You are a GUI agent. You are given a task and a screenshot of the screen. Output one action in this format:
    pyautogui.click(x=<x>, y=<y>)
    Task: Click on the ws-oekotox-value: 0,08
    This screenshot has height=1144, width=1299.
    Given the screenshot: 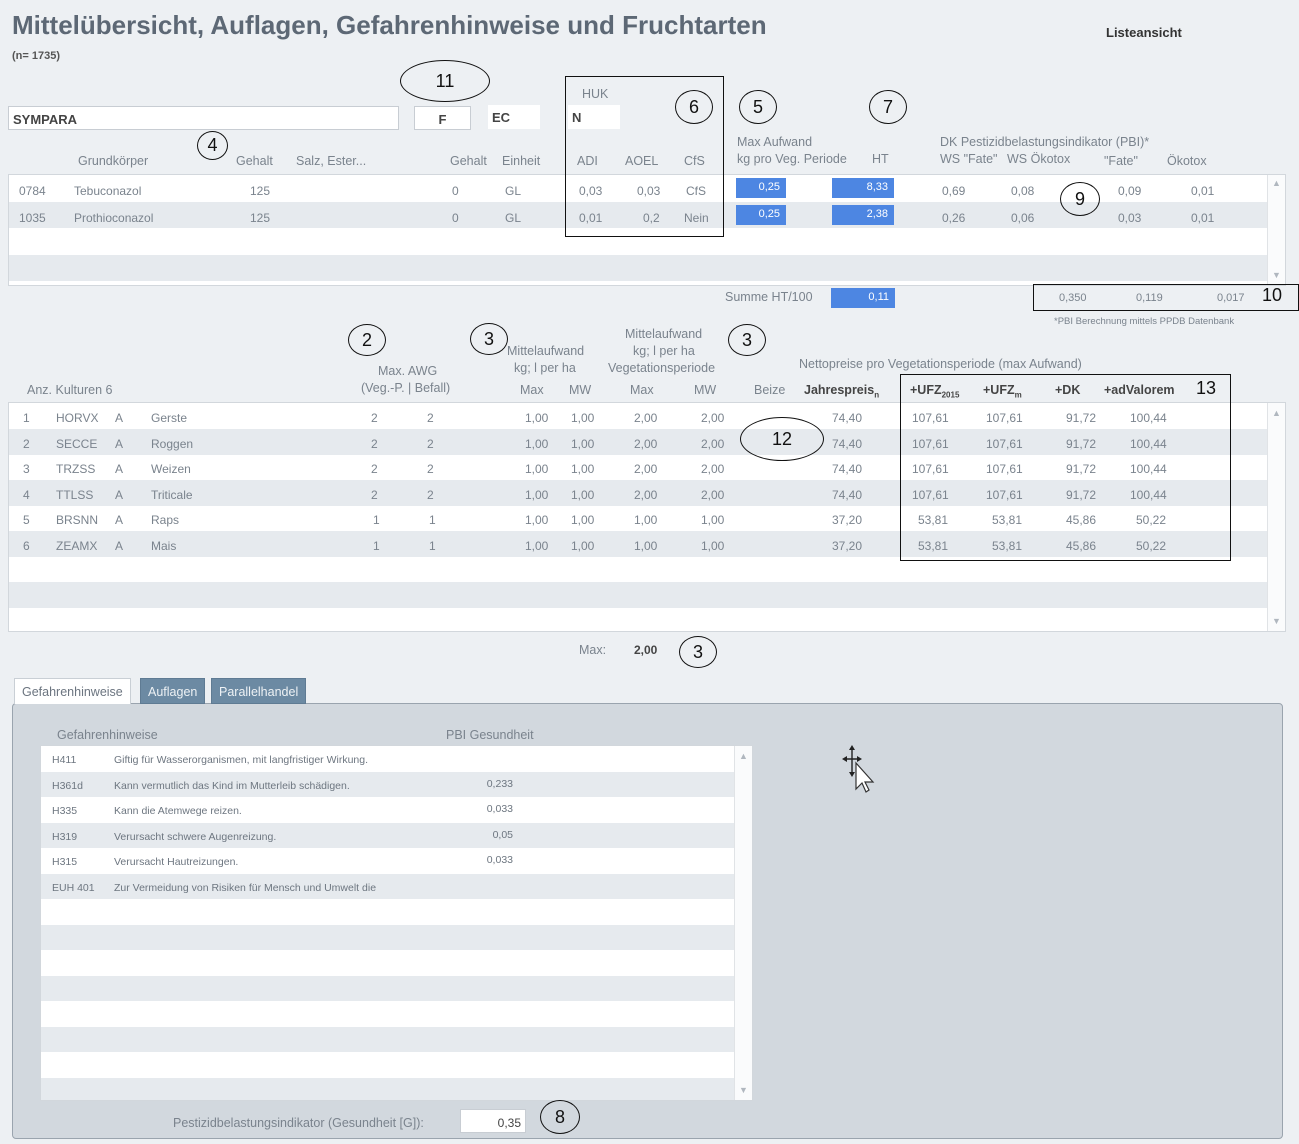 What is the action you would take?
    pyautogui.click(x=1023, y=191)
    